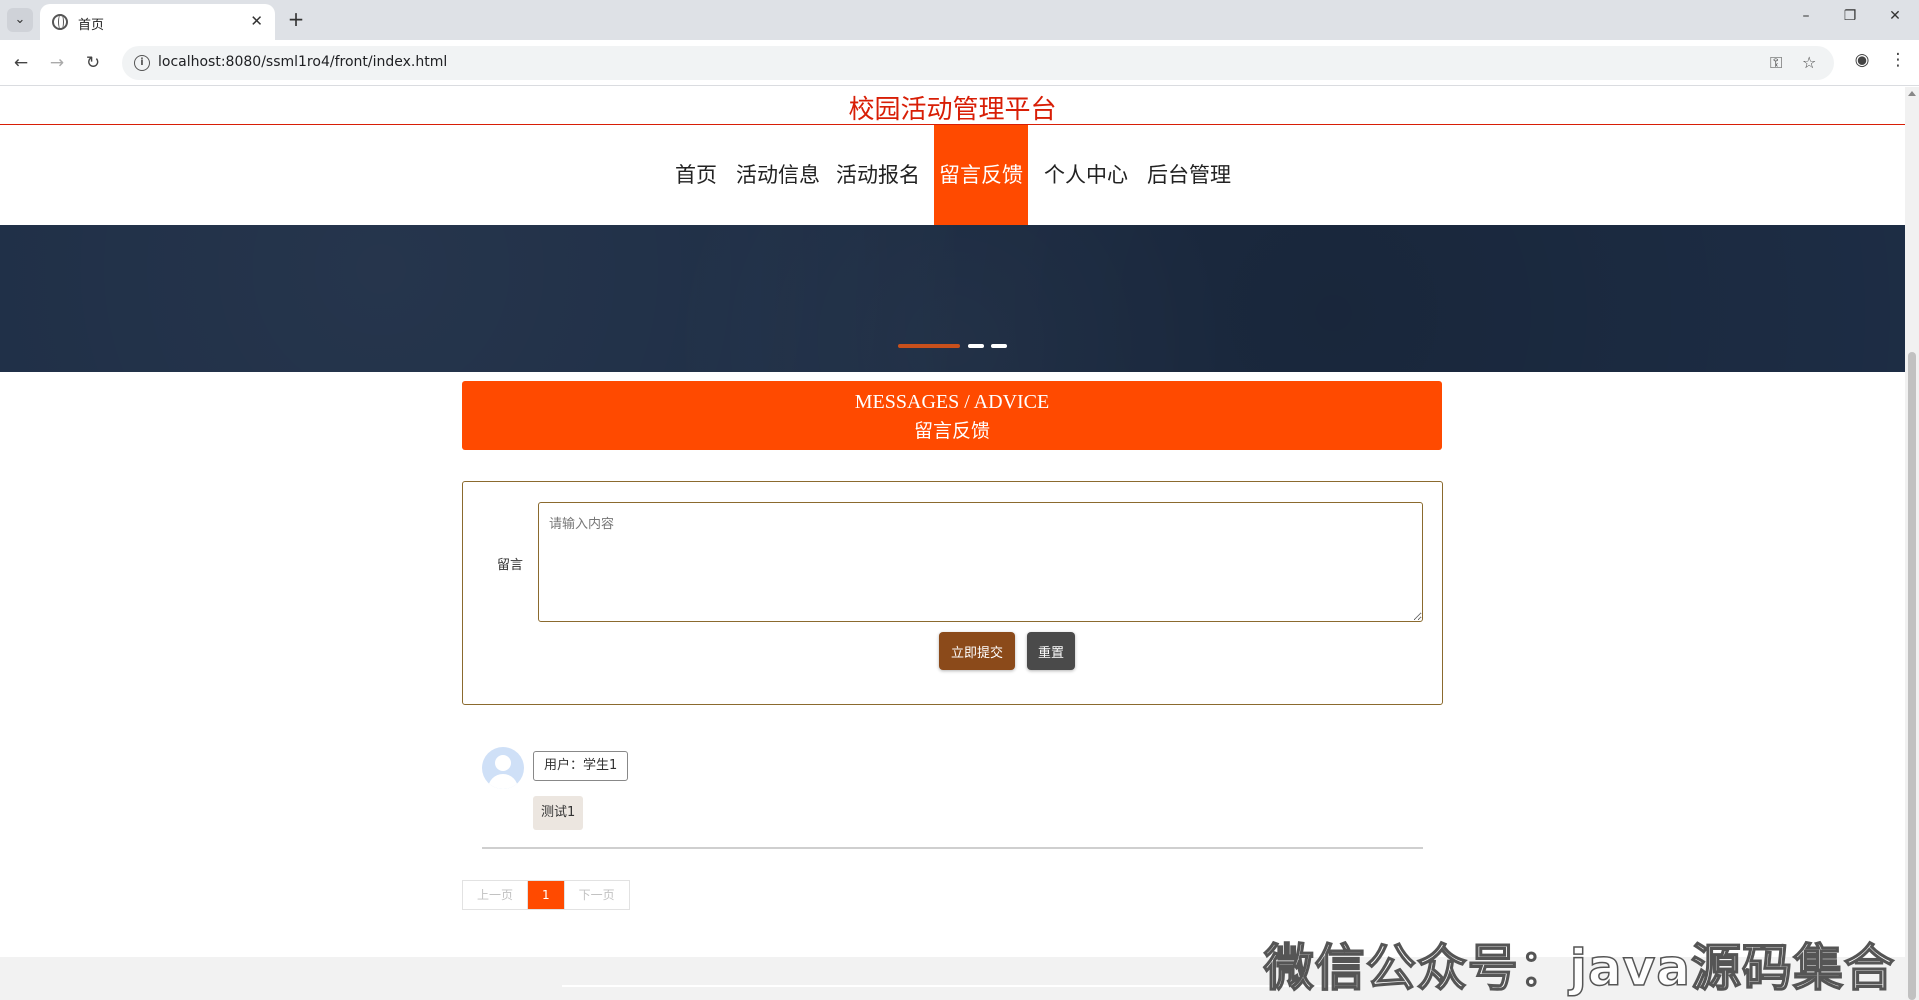 The height and width of the screenshot is (1000, 1919). I want to click on scroll-thumb, so click(1912, 676).